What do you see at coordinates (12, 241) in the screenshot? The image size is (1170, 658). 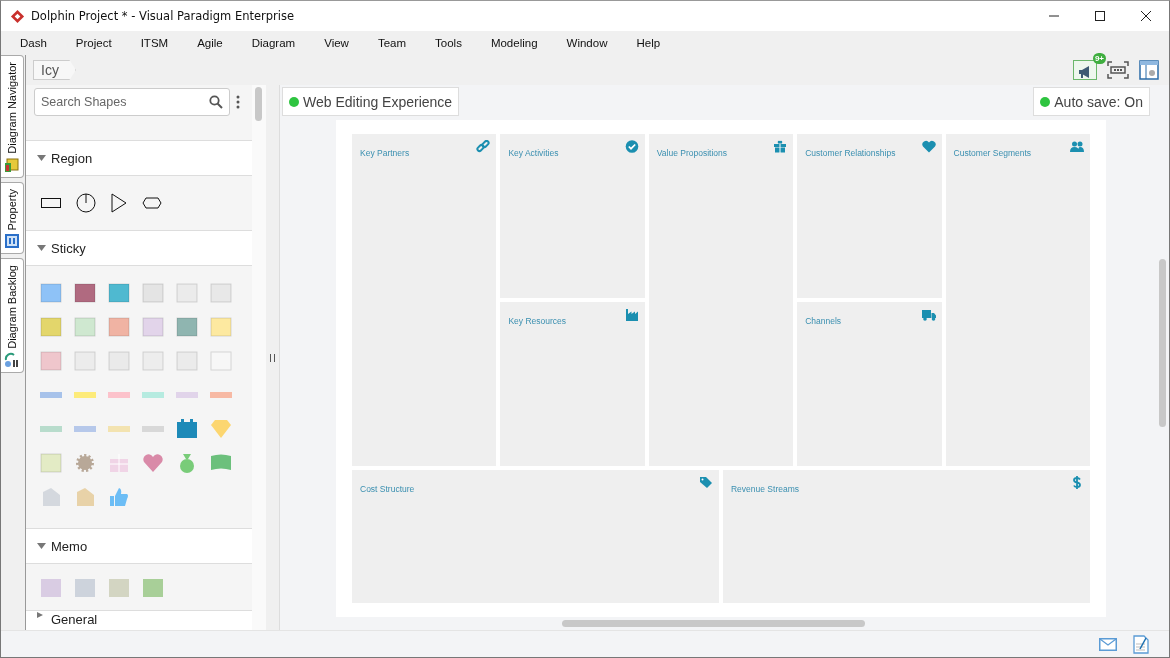 I see `property-sheet-icon` at bounding box center [12, 241].